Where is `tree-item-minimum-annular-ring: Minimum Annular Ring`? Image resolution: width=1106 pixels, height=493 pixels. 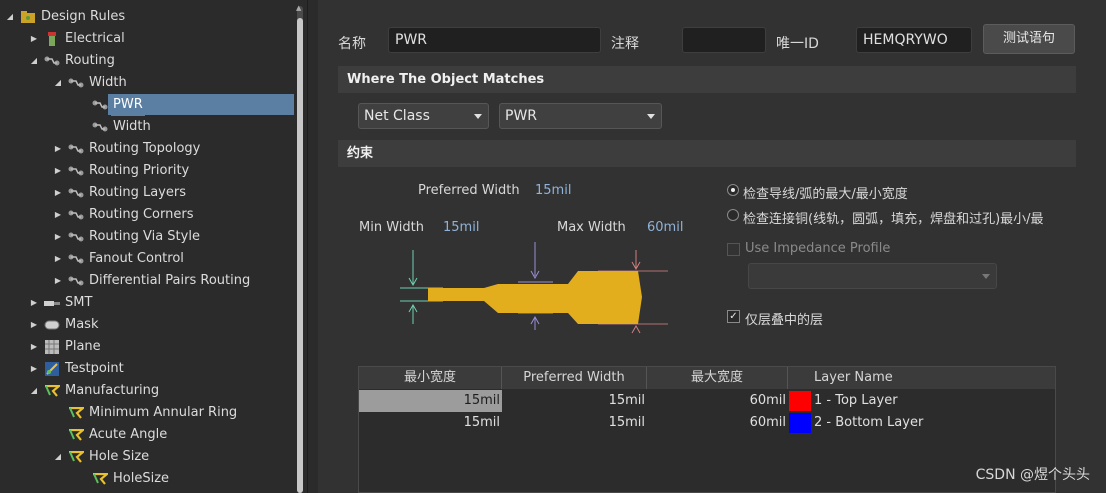 tree-item-minimum-annular-ring: Minimum Annular Ring is located at coordinates (145, 413).